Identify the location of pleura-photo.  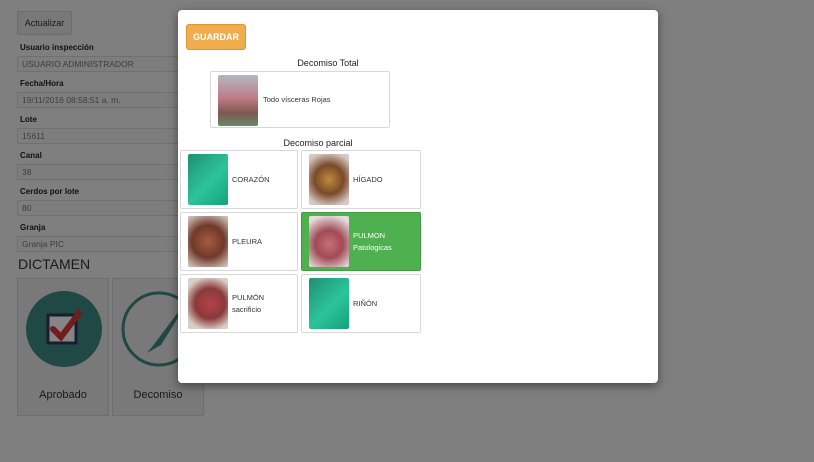
(208, 241).